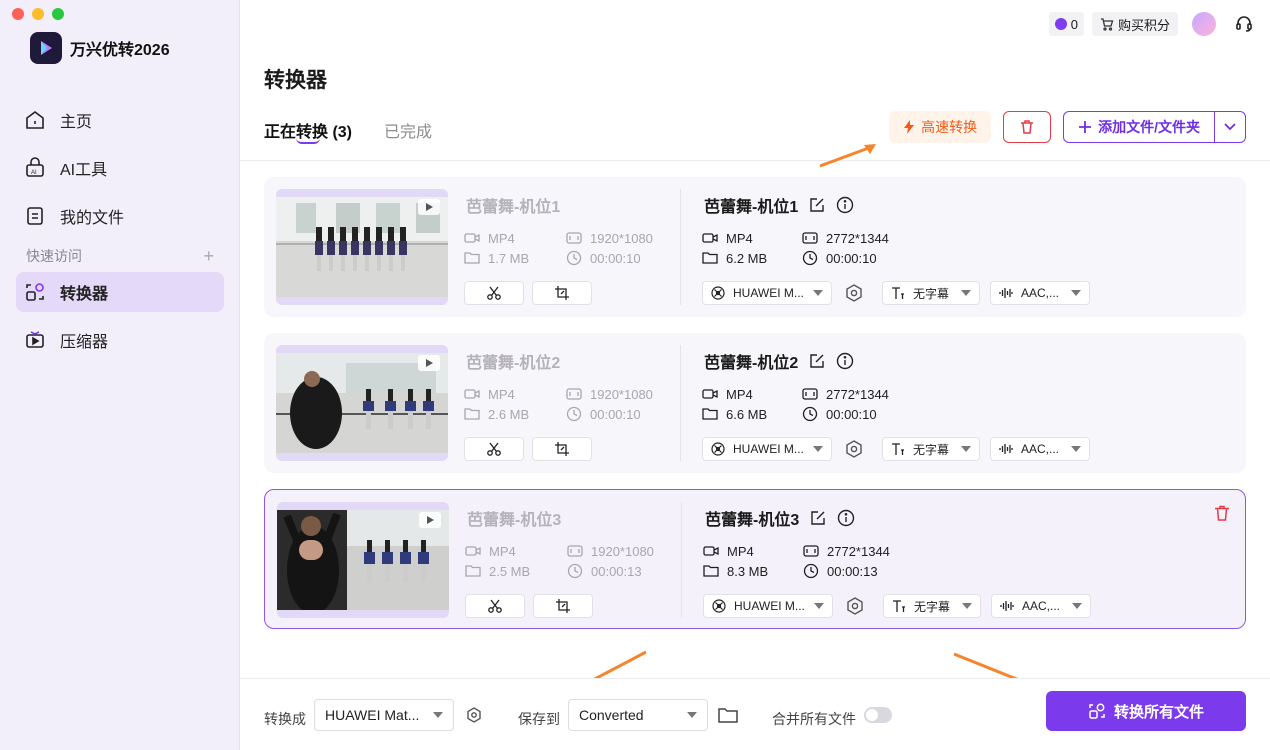  Describe the element at coordinates (208, 256) in the screenshot. I see `add-quick-access-icon: +` at that location.